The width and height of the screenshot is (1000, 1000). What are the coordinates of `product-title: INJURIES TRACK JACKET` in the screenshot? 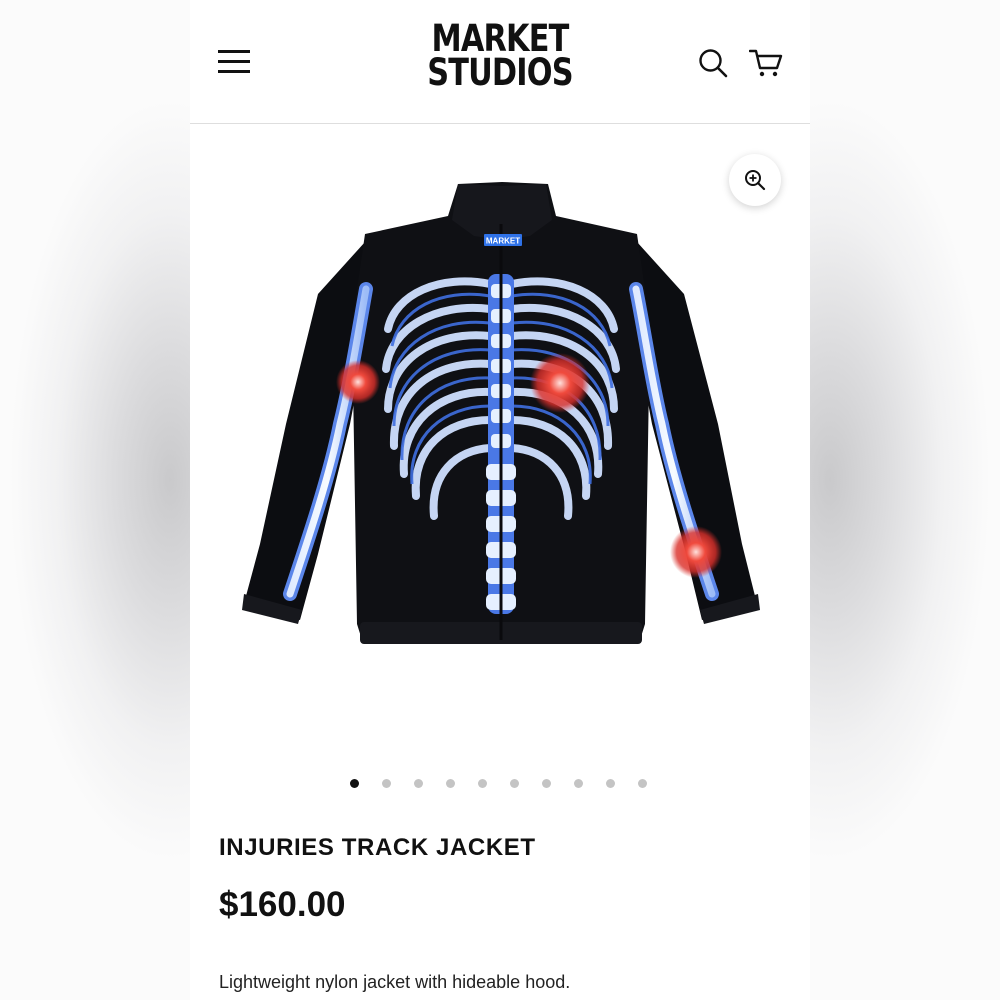 It's located at (377, 847).